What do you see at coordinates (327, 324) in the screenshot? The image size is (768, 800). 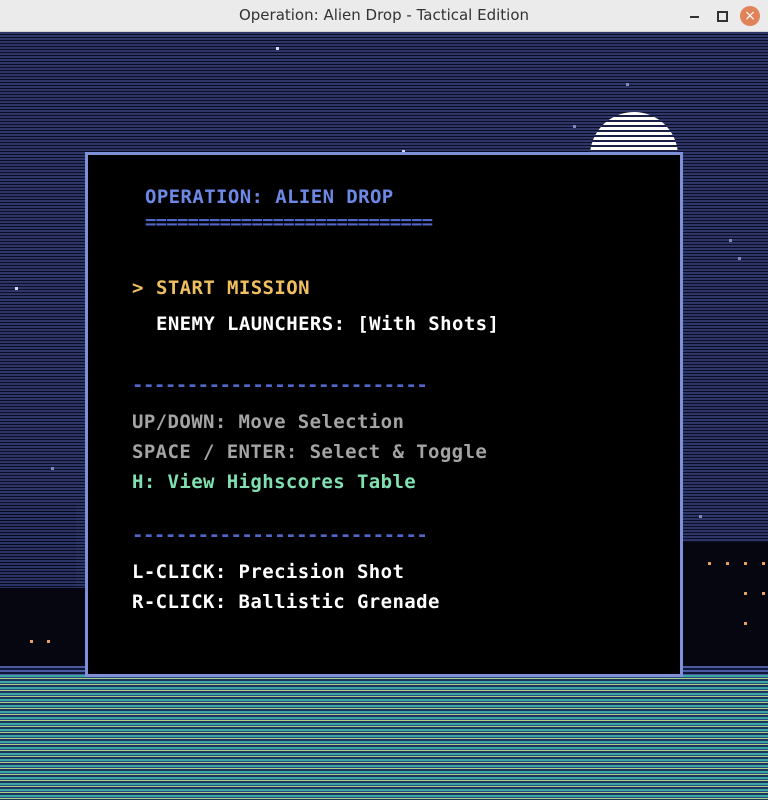 I see `enemy-launchers-option: ENEMY LAUNCHERS: [With Shots]` at bounding box center [327, 324].